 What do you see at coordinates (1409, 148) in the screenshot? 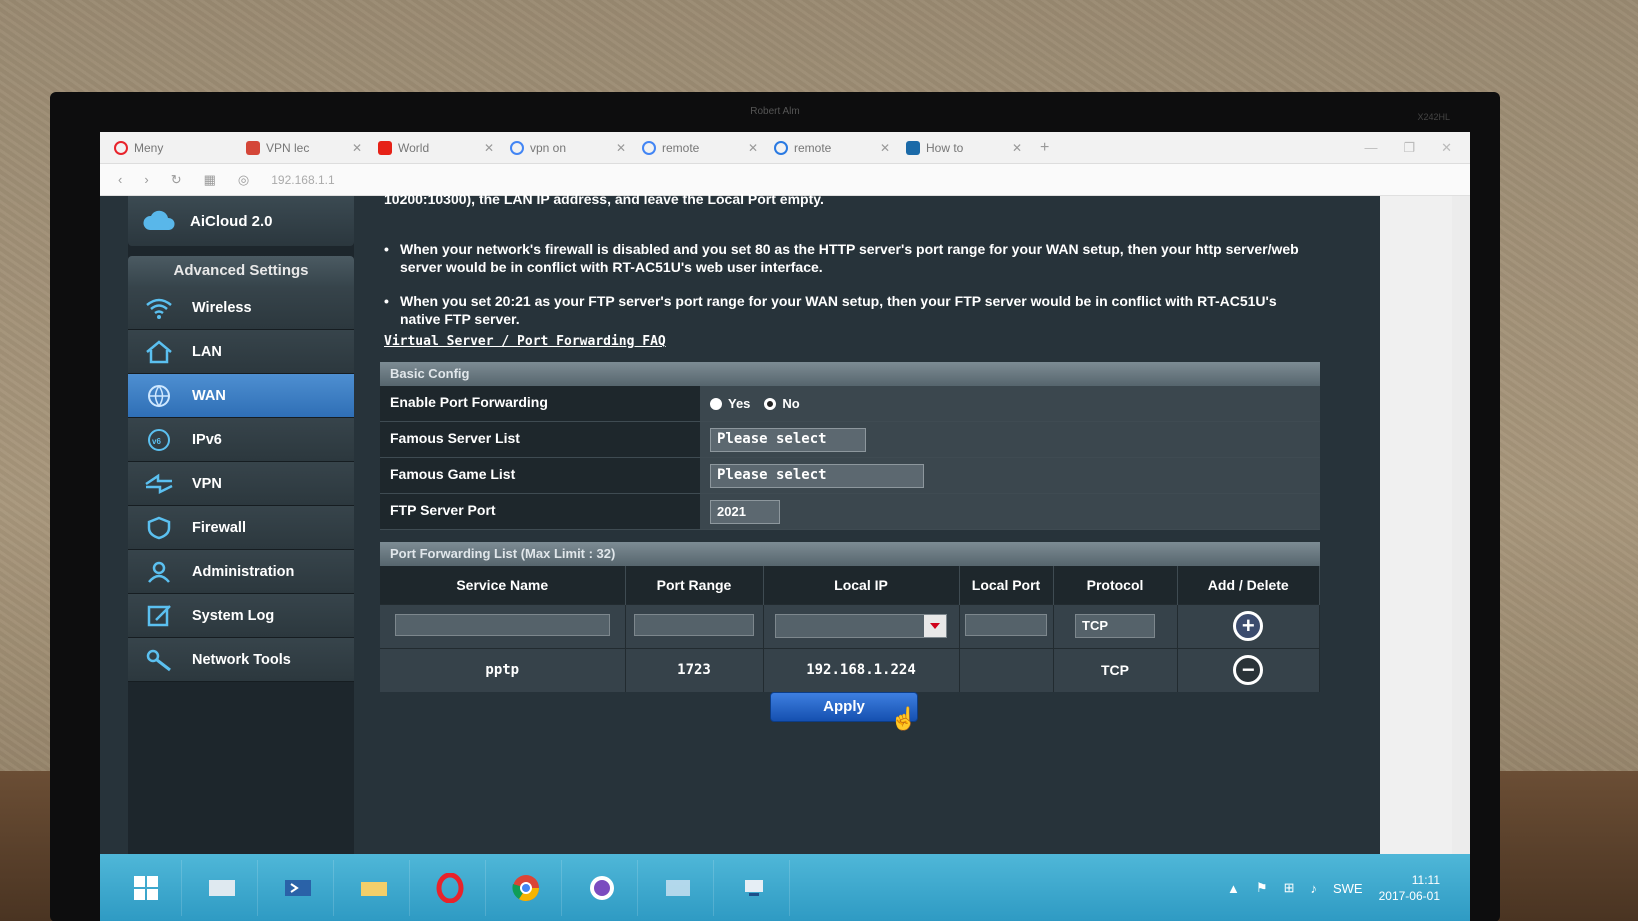
I see `maximize-icon: ❐` at bounding box center [1409, 148].